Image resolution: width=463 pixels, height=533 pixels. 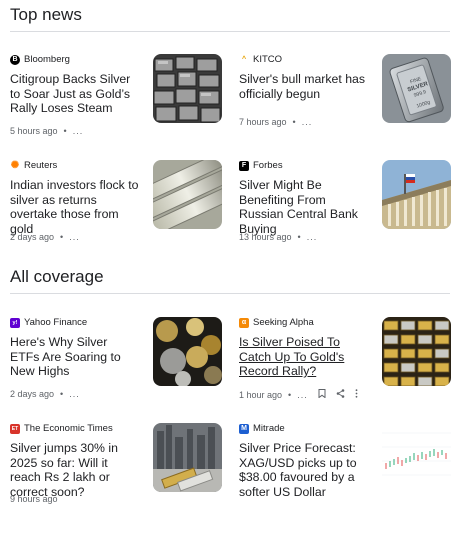 What do you see at coordinates (416, 88) in the screenshot?
I see `article-thumbnail: FINE SILVER 999.9 1000g` at bounding box center [416, 88].